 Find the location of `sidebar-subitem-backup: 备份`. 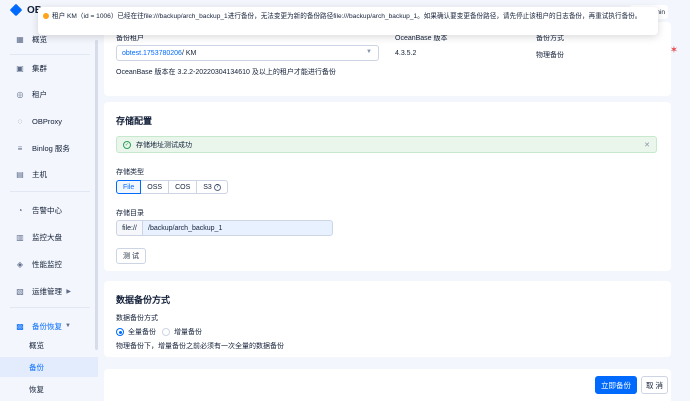

sidebar-subitem-backup: 备份 is located at coordinates (49, 367).